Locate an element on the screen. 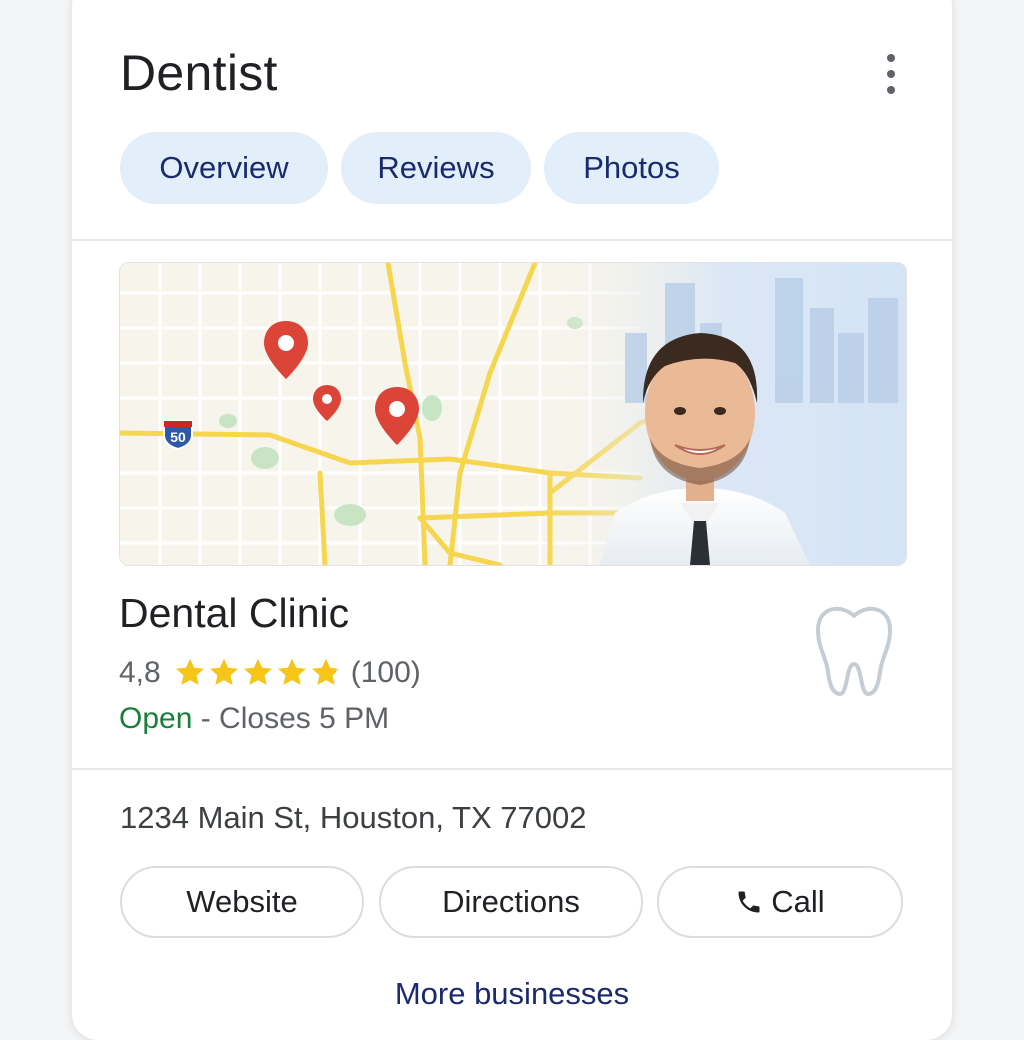  business-address: 1234 Main St, Houston, TX 77002 is located at coordinates (353, 818).